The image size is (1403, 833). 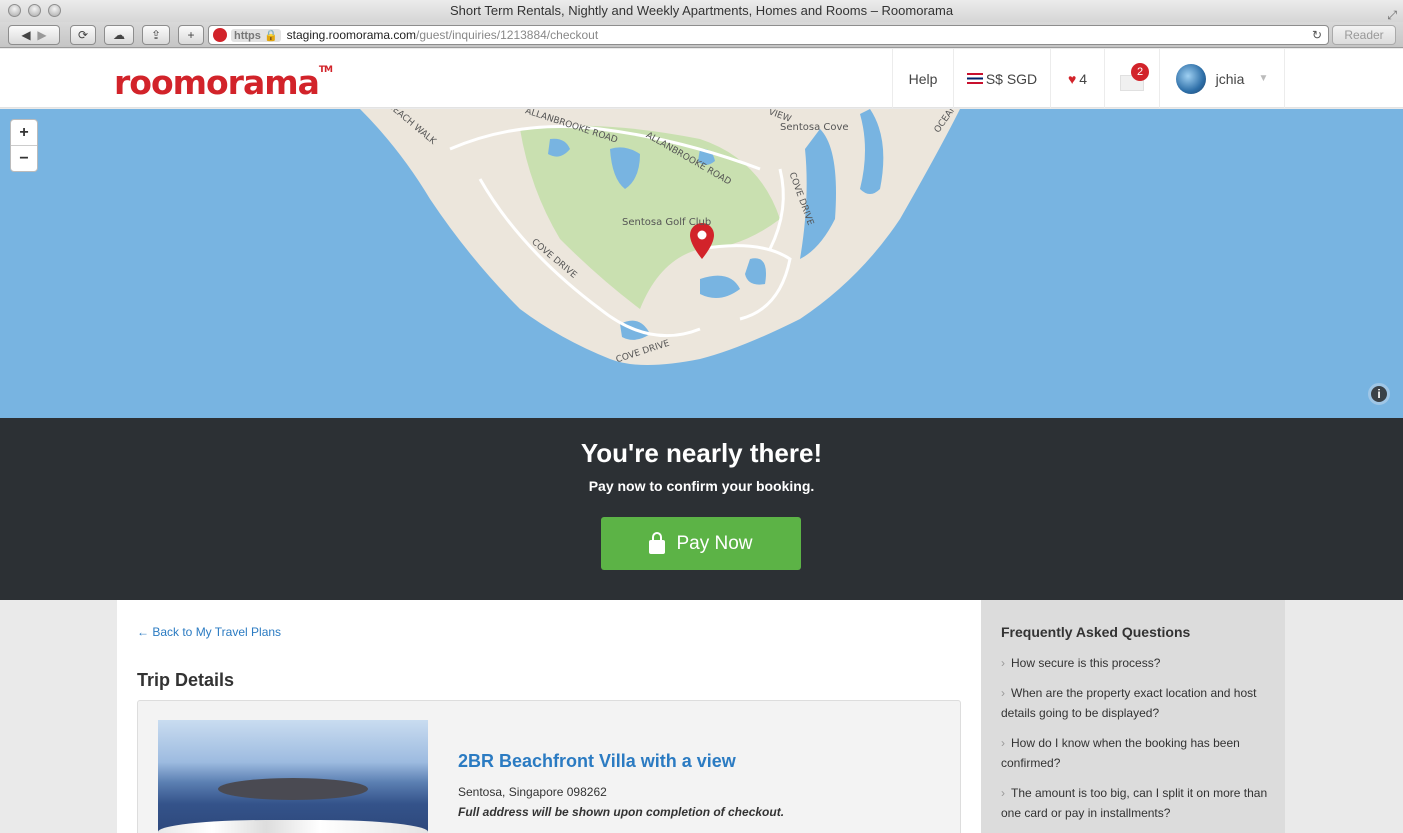 I want to click on plus-icon: +, so click(x=191, y=35).